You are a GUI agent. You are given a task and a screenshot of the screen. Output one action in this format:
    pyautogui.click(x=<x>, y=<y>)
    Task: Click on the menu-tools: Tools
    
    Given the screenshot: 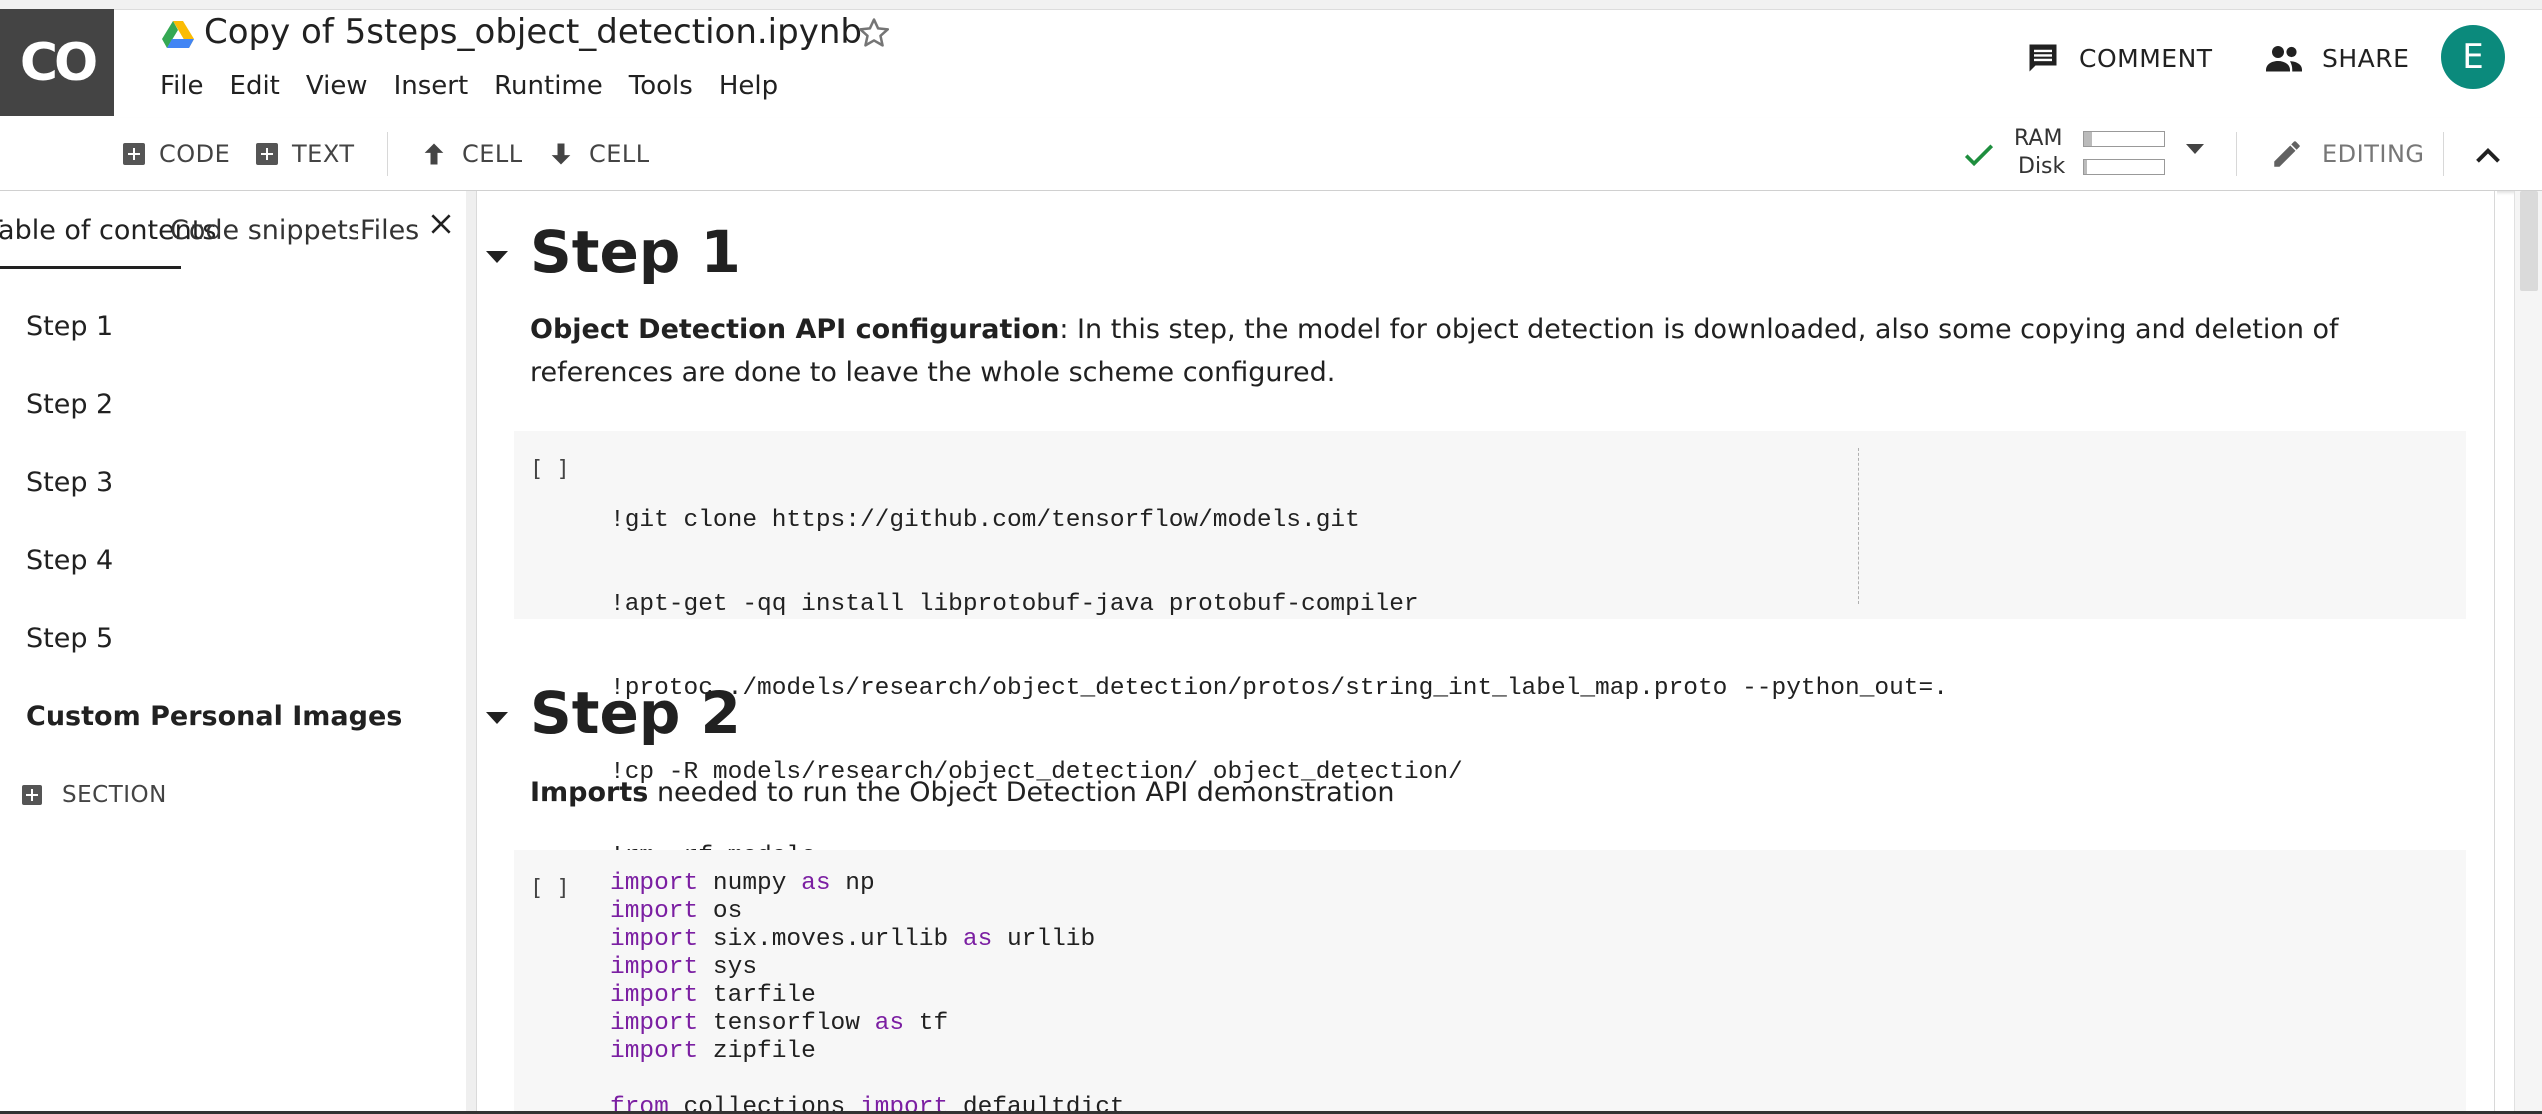 What is the action you would take?
    pyautogui.click(x=661, y=86)
    